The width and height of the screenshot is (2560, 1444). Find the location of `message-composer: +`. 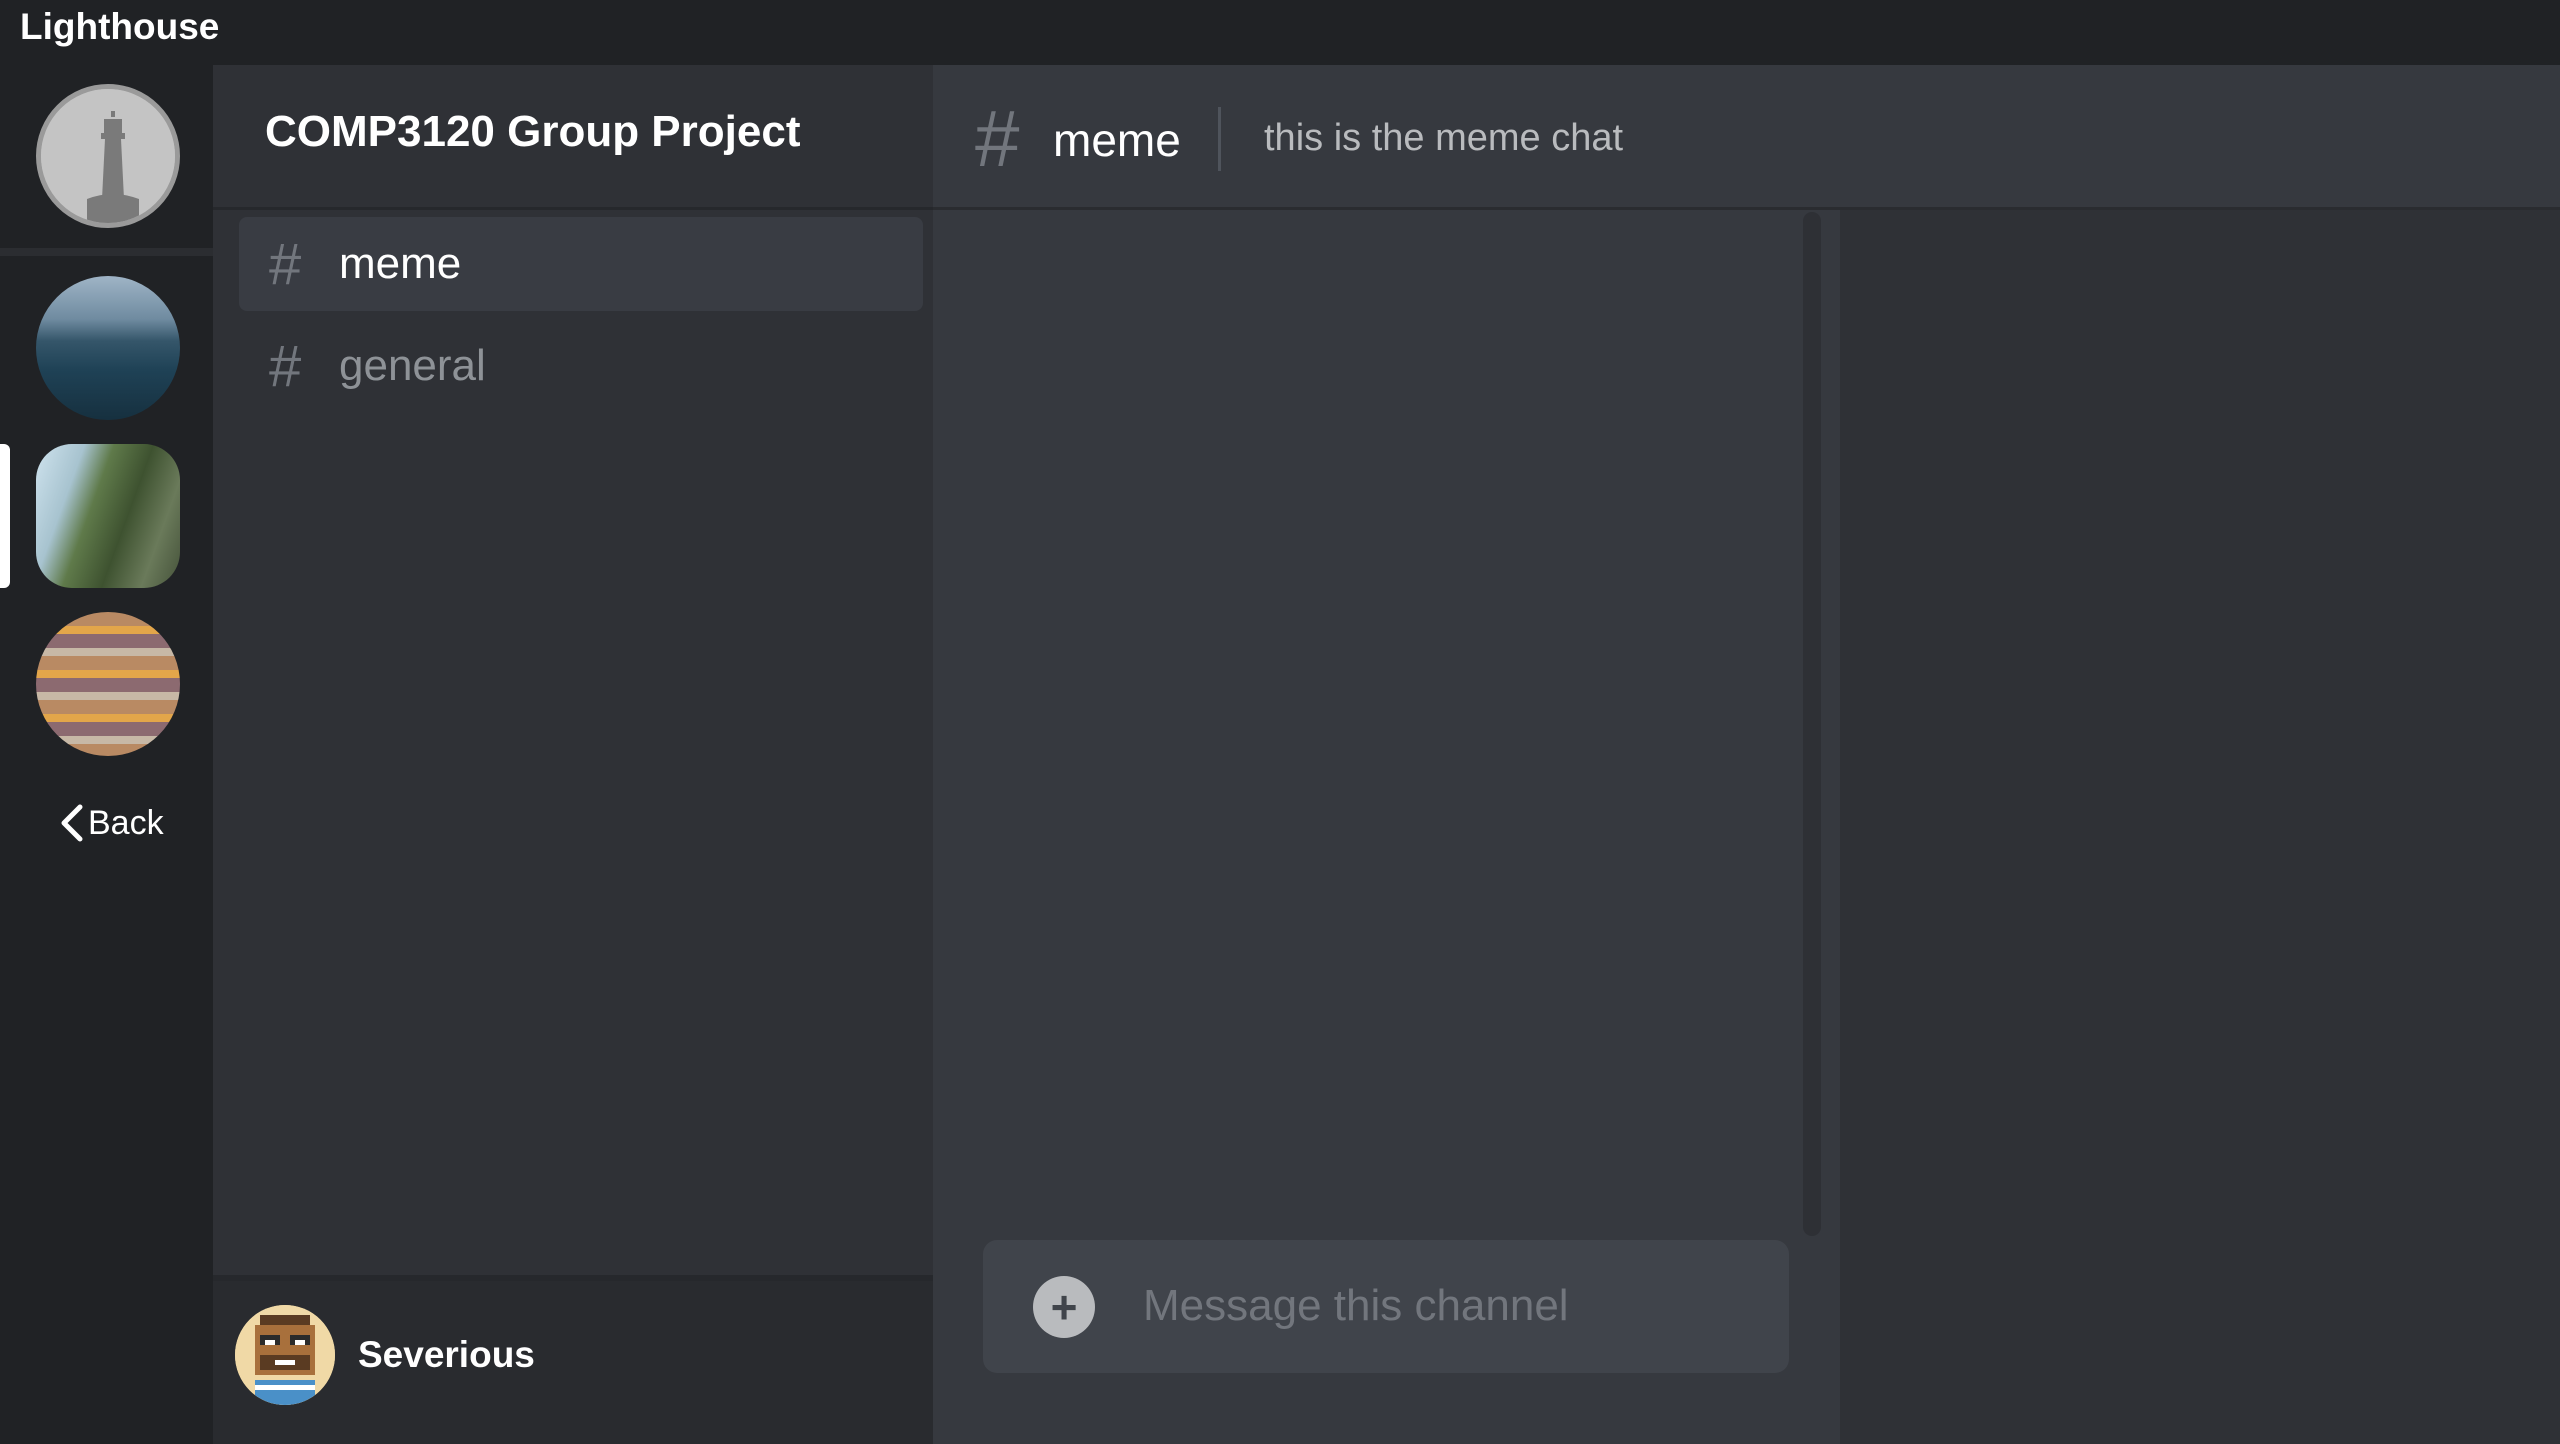

message-composer: + is located at coordinates (1386, 1306).